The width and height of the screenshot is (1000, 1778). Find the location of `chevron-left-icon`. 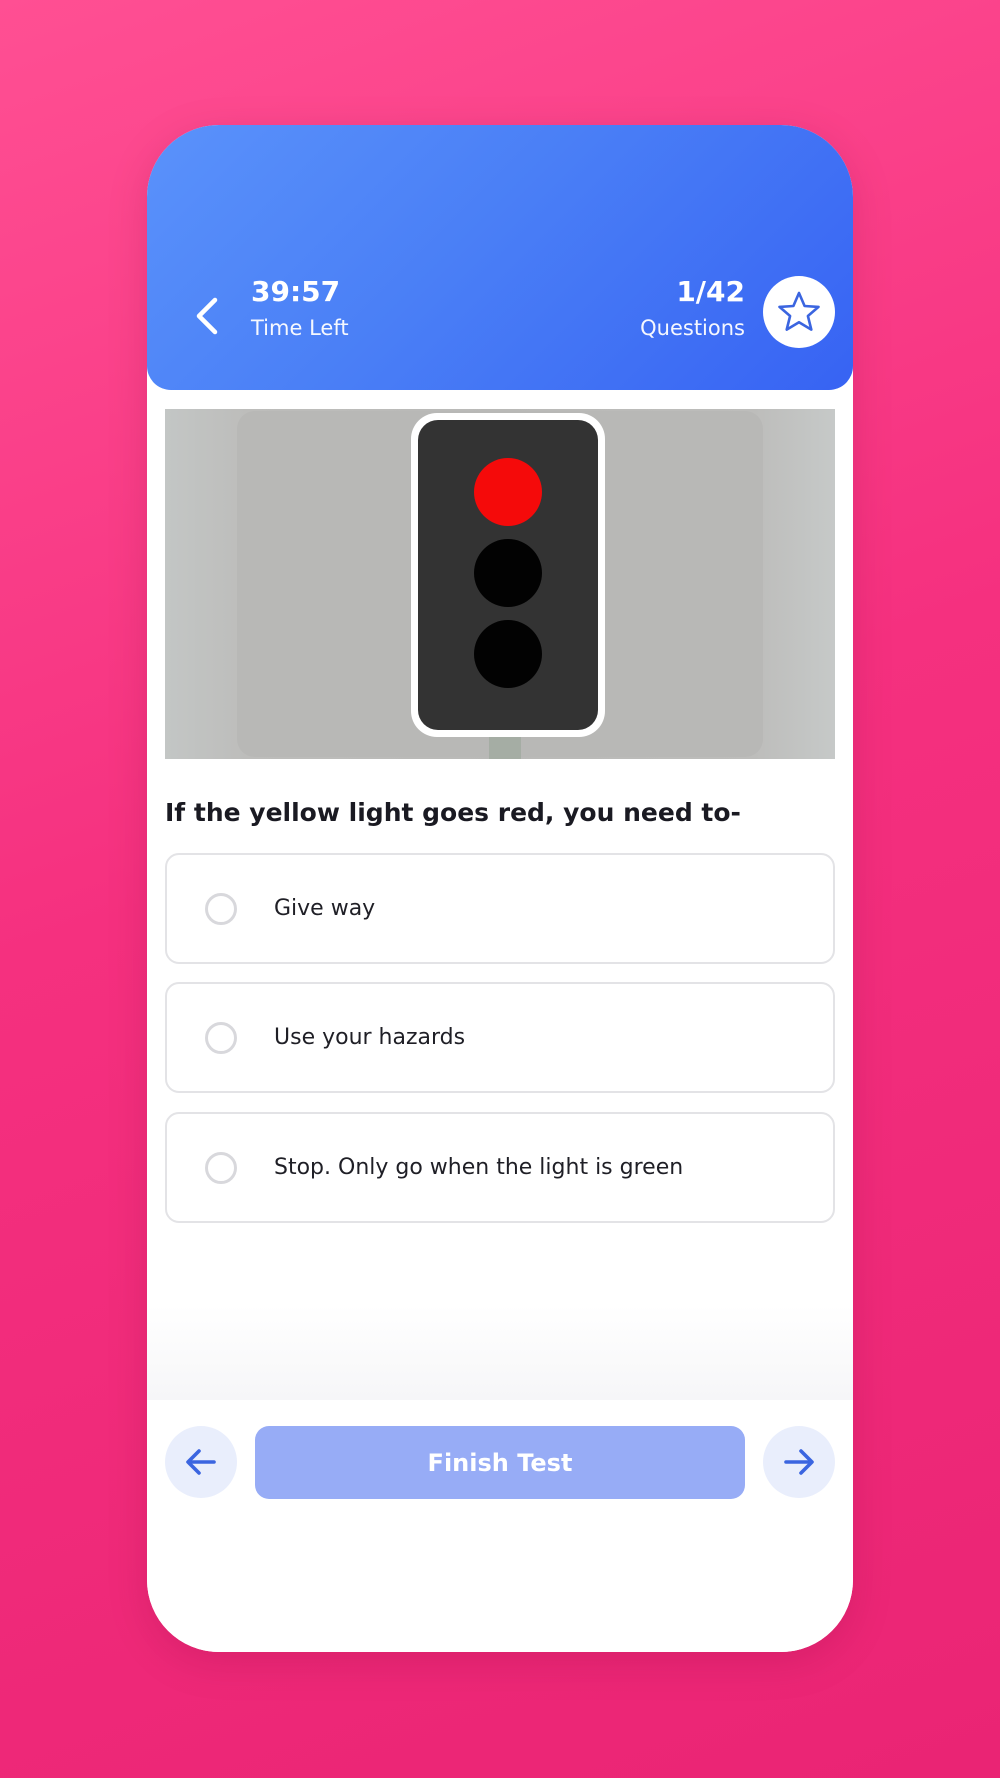

chevron-left-icon is located at coordinates (207, 316).